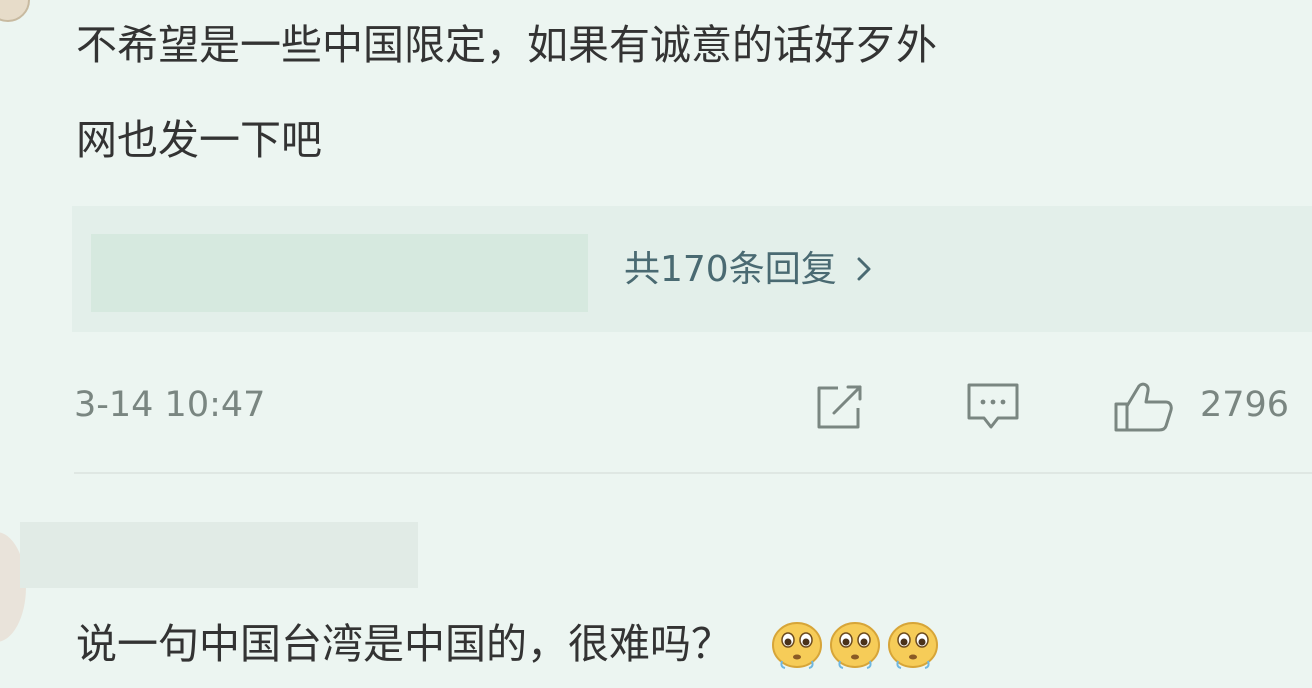 The image size is (1312, 688). I want to click on comment-2-text: 说一句中国台湾是中国的，很难吗？, so click(404, 644).